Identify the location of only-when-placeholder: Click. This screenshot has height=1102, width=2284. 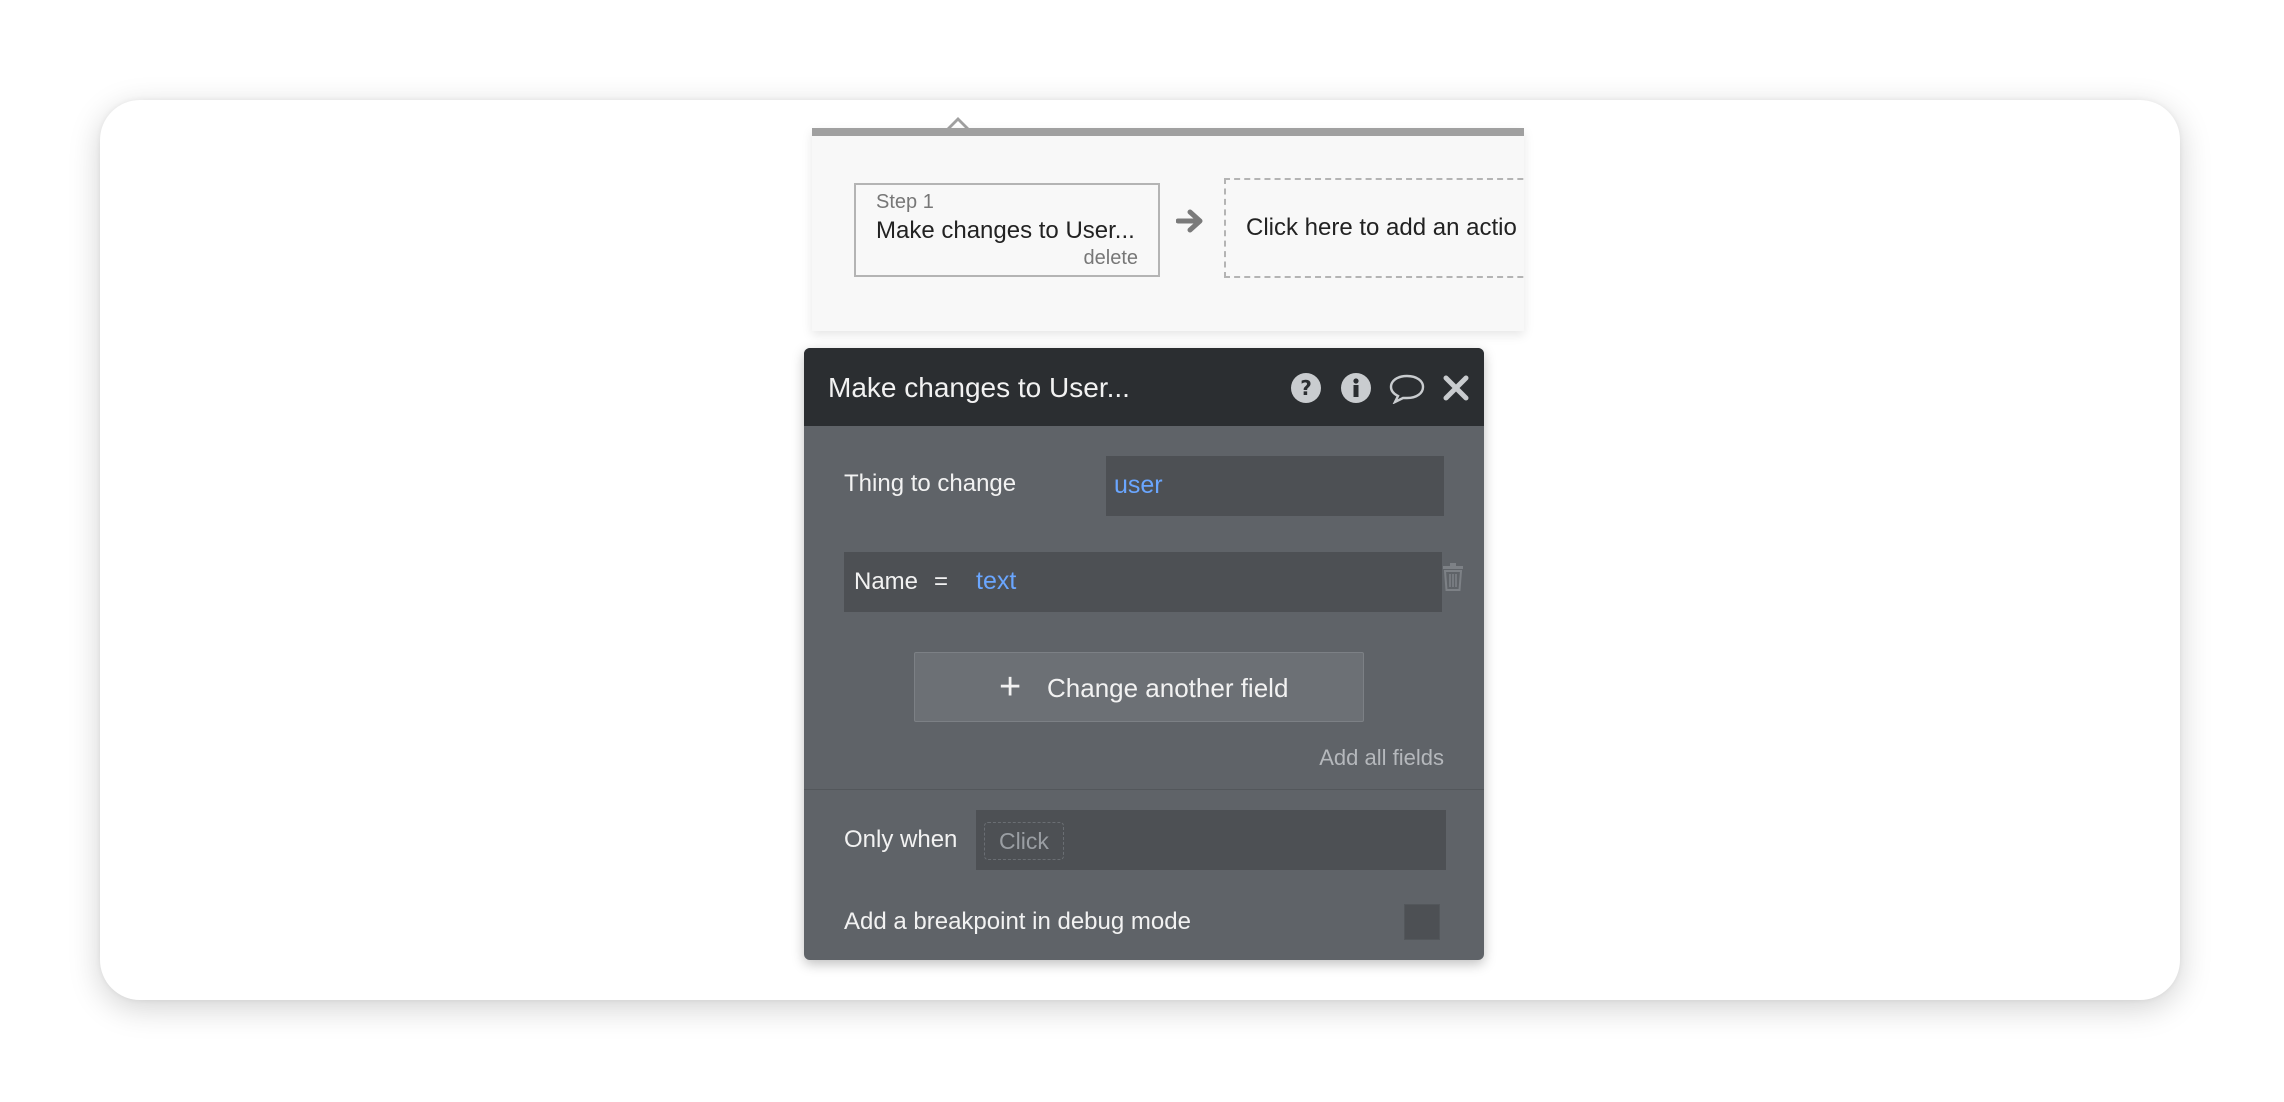
(1024, 841).